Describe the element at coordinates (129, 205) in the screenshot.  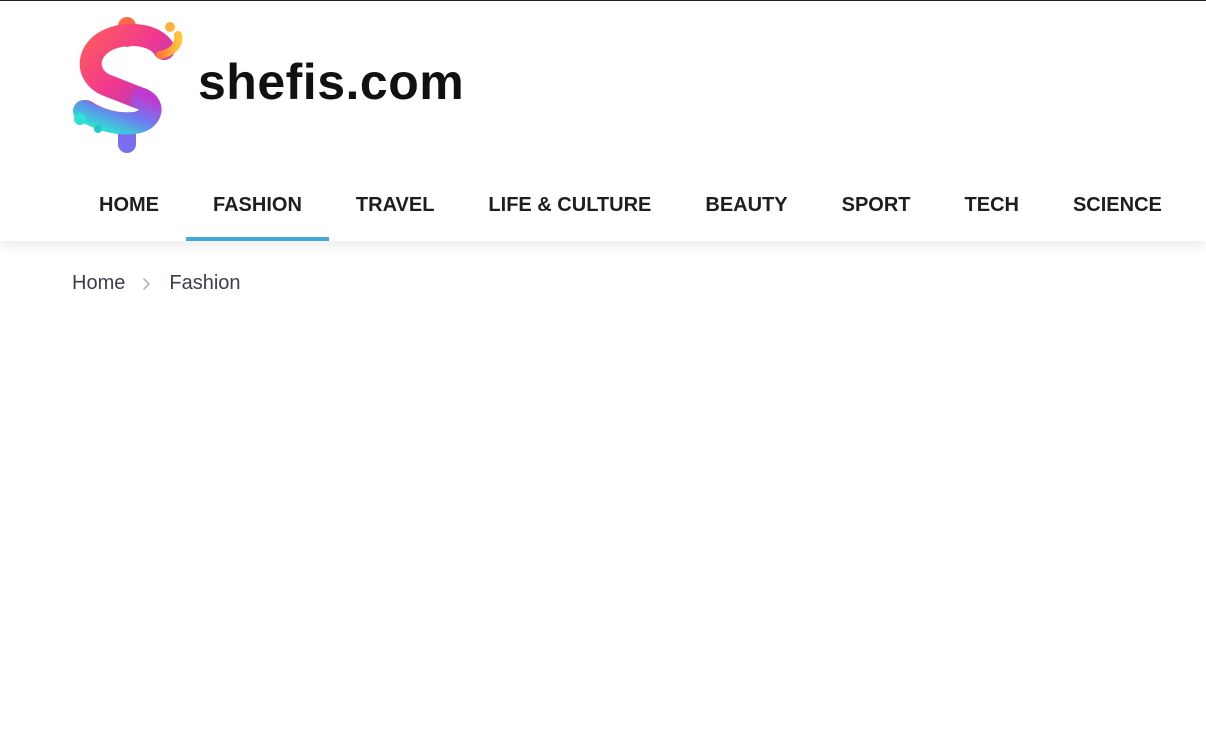
I see `nav-item-home: HOME` at that location.